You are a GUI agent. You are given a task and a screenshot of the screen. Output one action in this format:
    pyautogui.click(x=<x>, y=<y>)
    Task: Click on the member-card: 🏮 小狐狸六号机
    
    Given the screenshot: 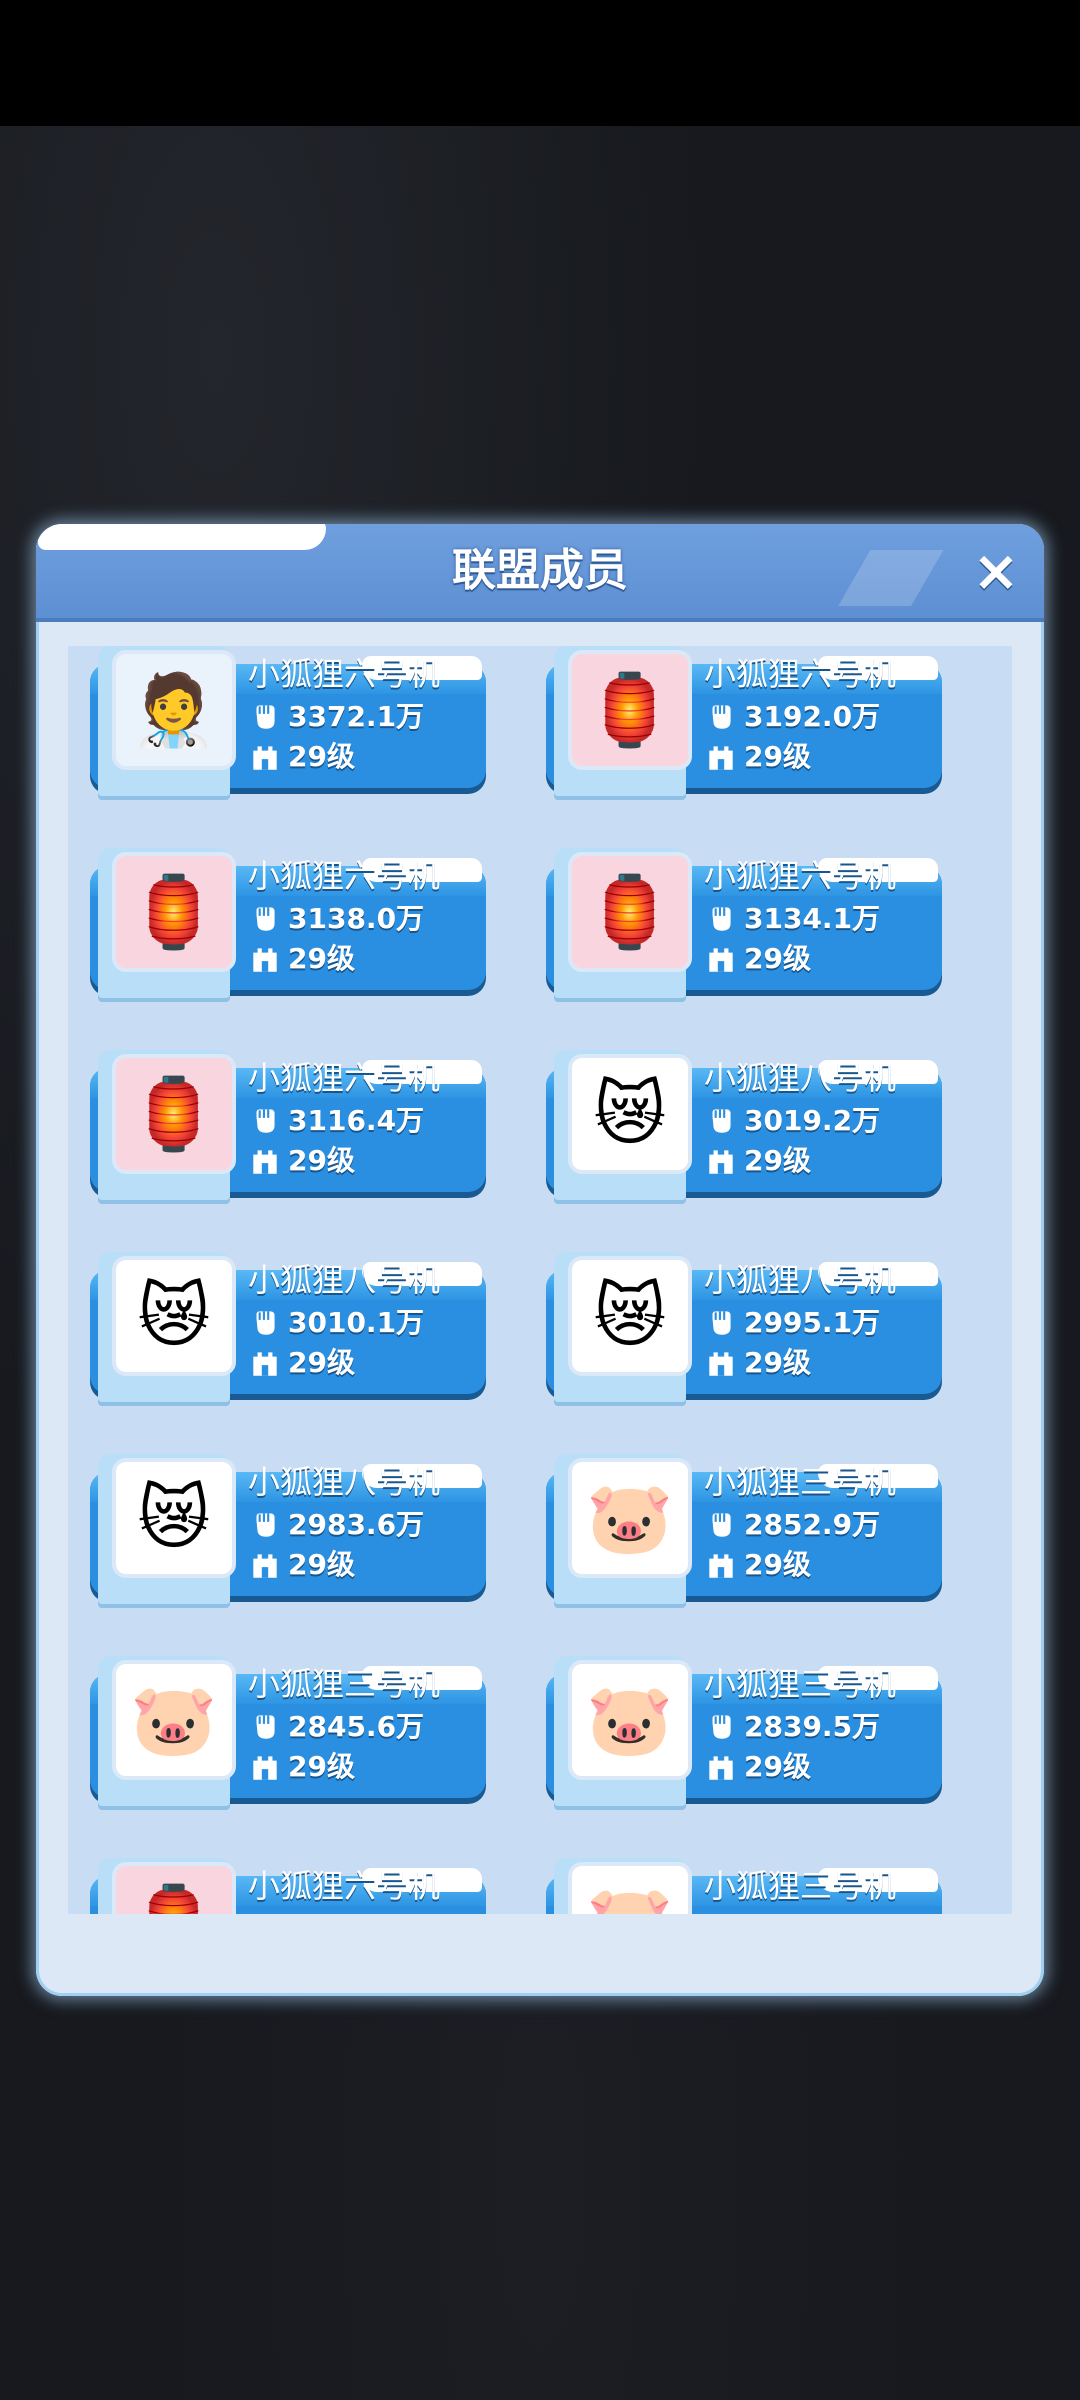 What is the action you would take?
    pyautogui.click(x=288, y=1886)
    